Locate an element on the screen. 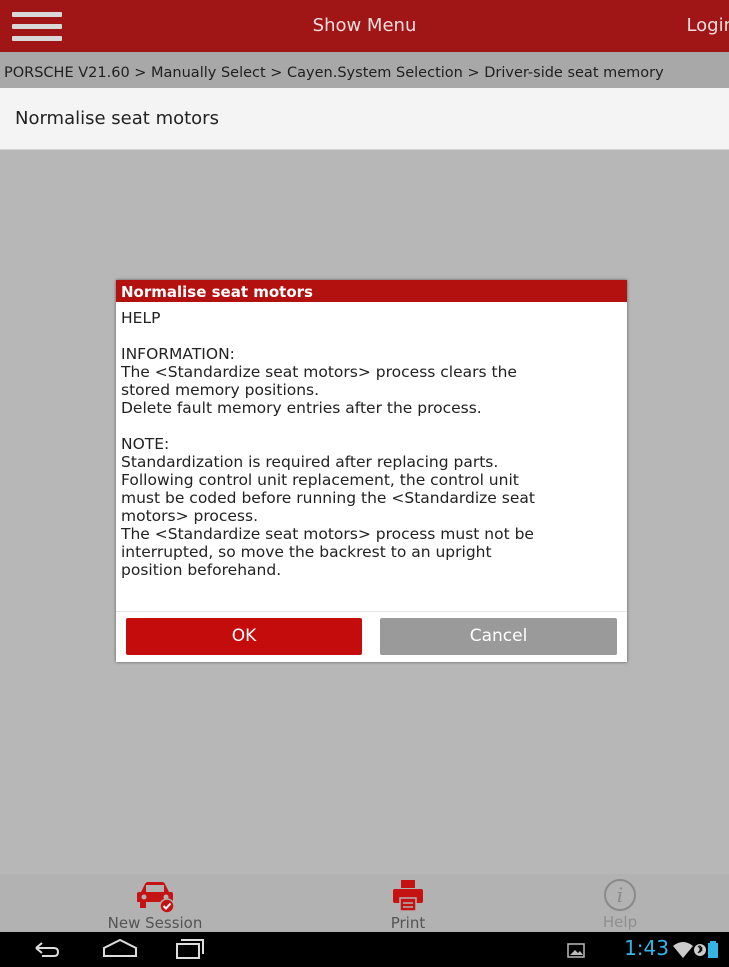  print-label: Print is located at coordinates (408, 923).